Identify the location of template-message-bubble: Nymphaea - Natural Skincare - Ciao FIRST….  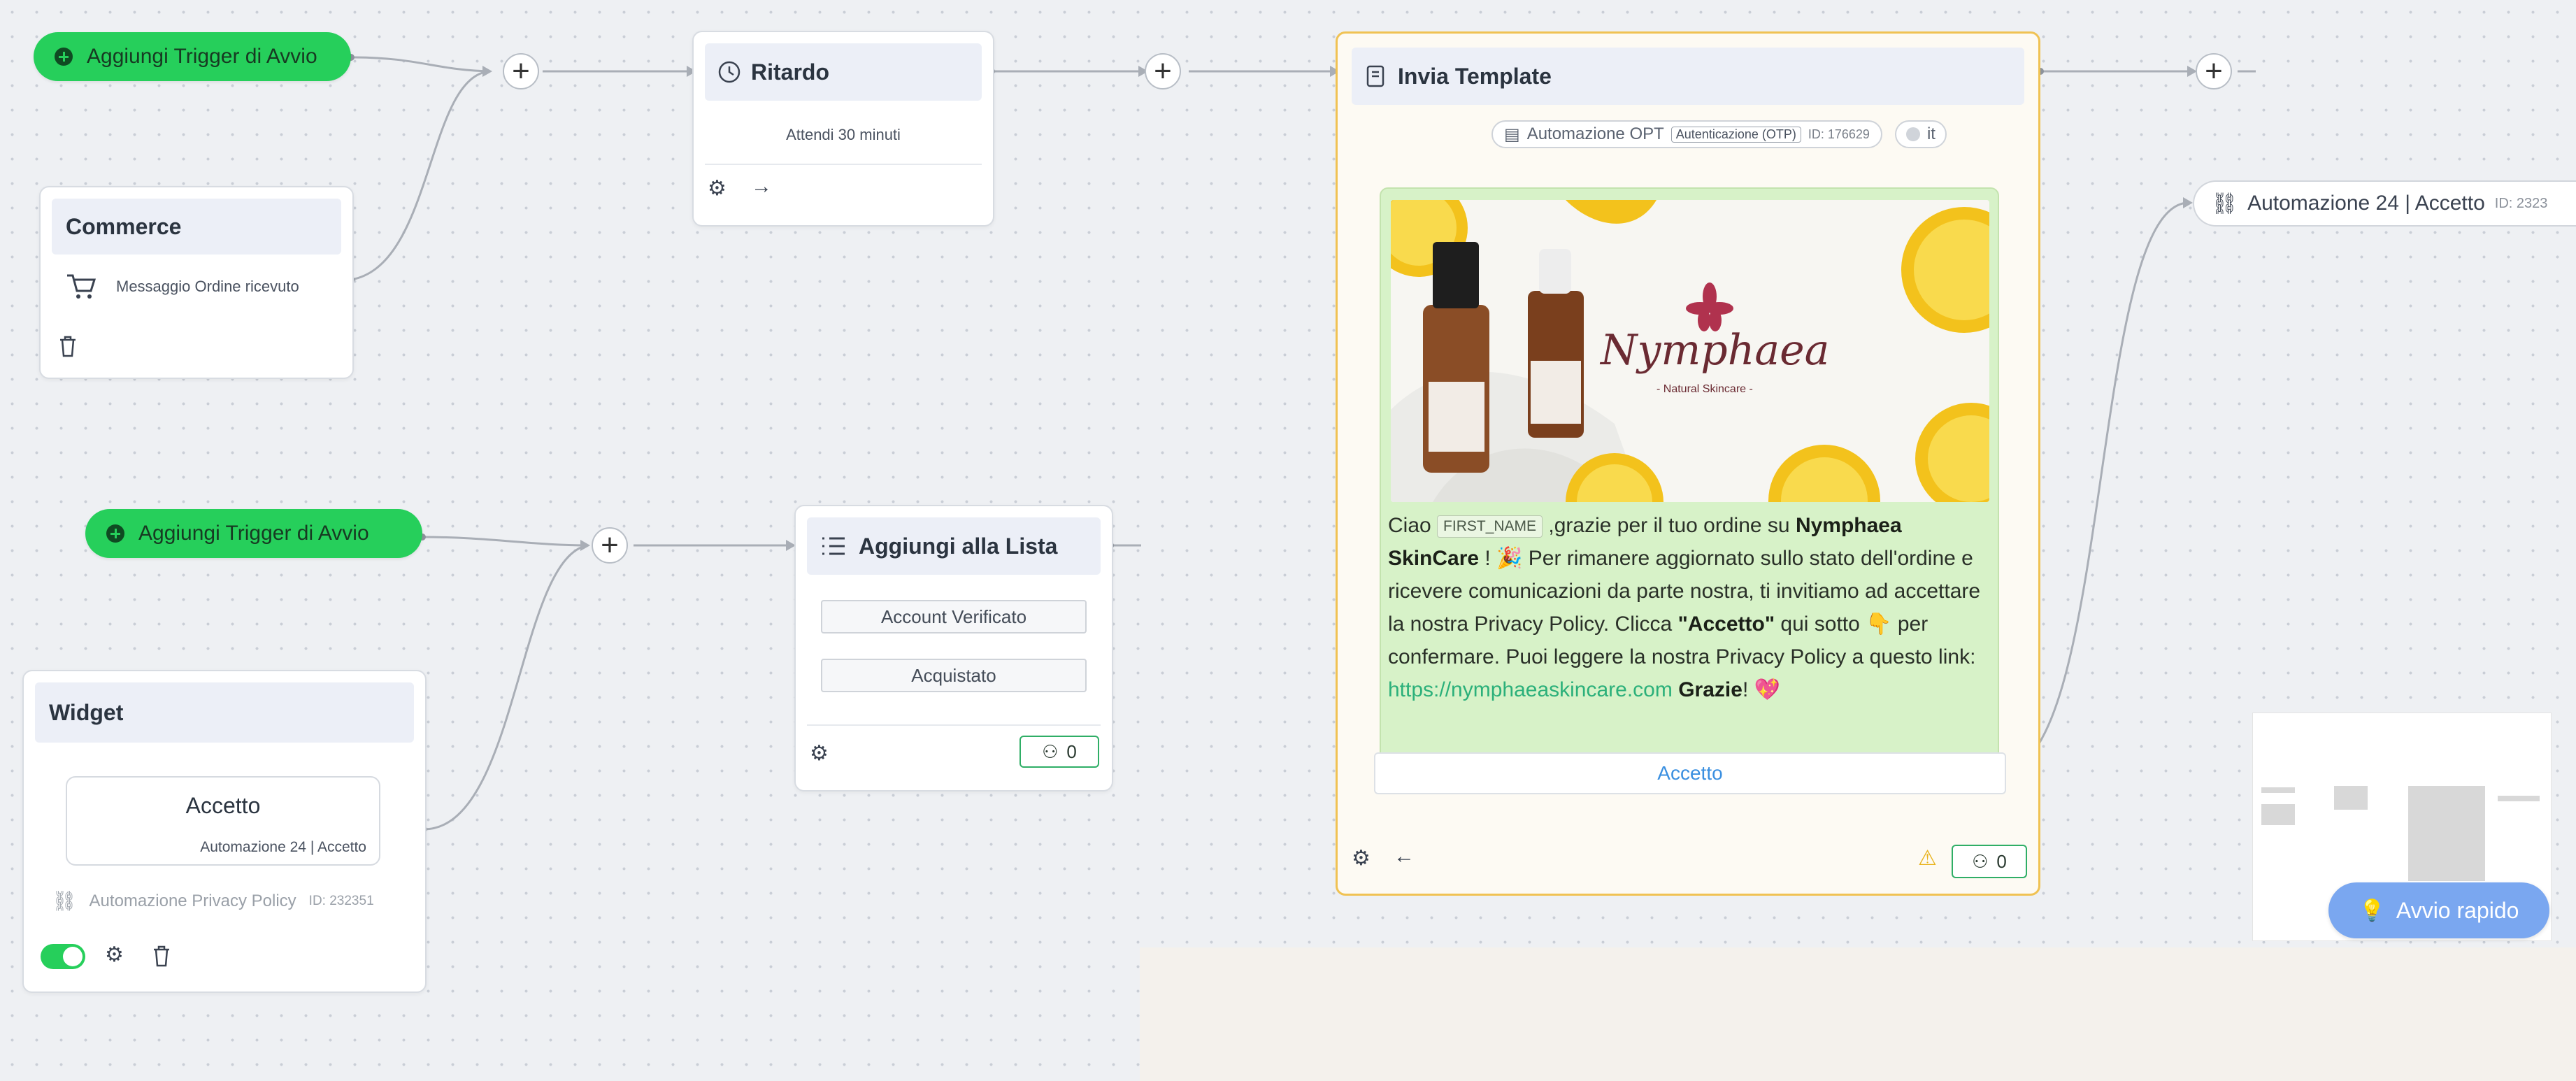
(1689, 474).